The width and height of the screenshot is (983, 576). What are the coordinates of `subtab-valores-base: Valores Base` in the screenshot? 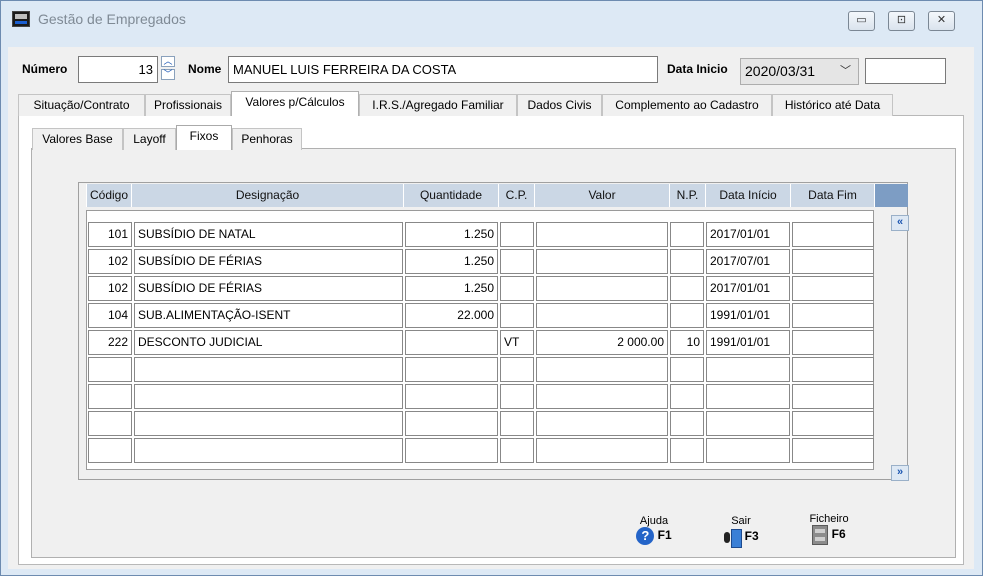 It's located at (77, 139).